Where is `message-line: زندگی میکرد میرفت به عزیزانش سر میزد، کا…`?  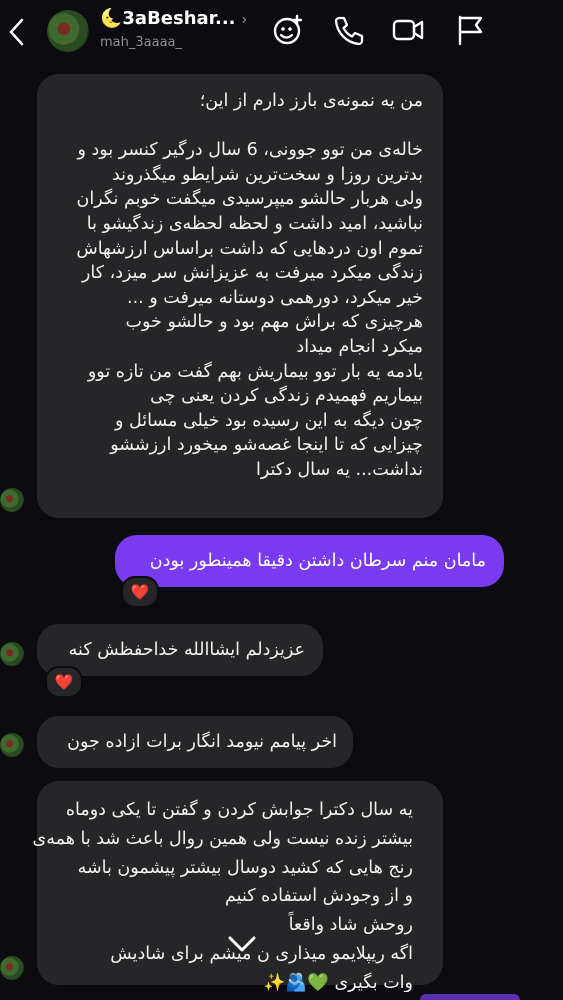
message-line: زندگی میکرد میرفت به عزیزانش سر میزد، کا… is located at coordinates (252, 273).